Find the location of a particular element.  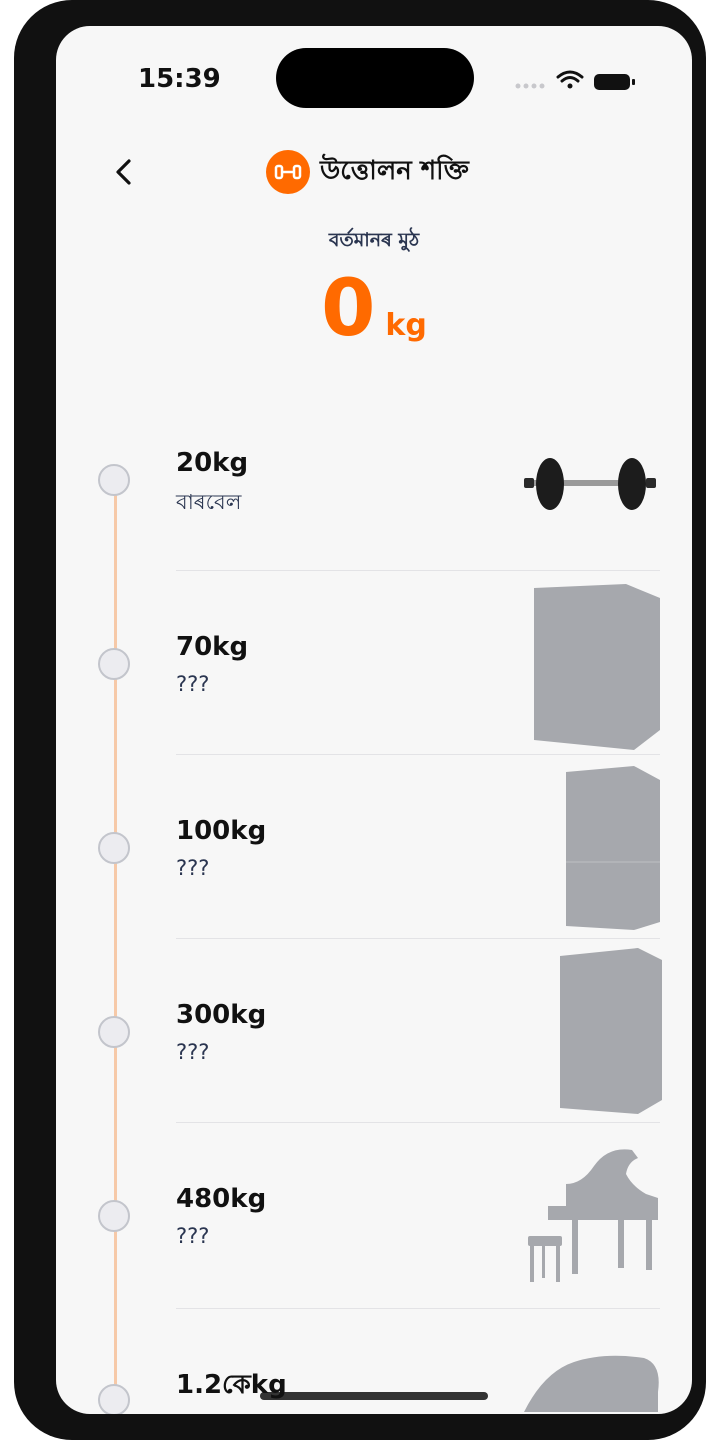

list-item: 300kg ??? is located at coordinates (374, 1032).